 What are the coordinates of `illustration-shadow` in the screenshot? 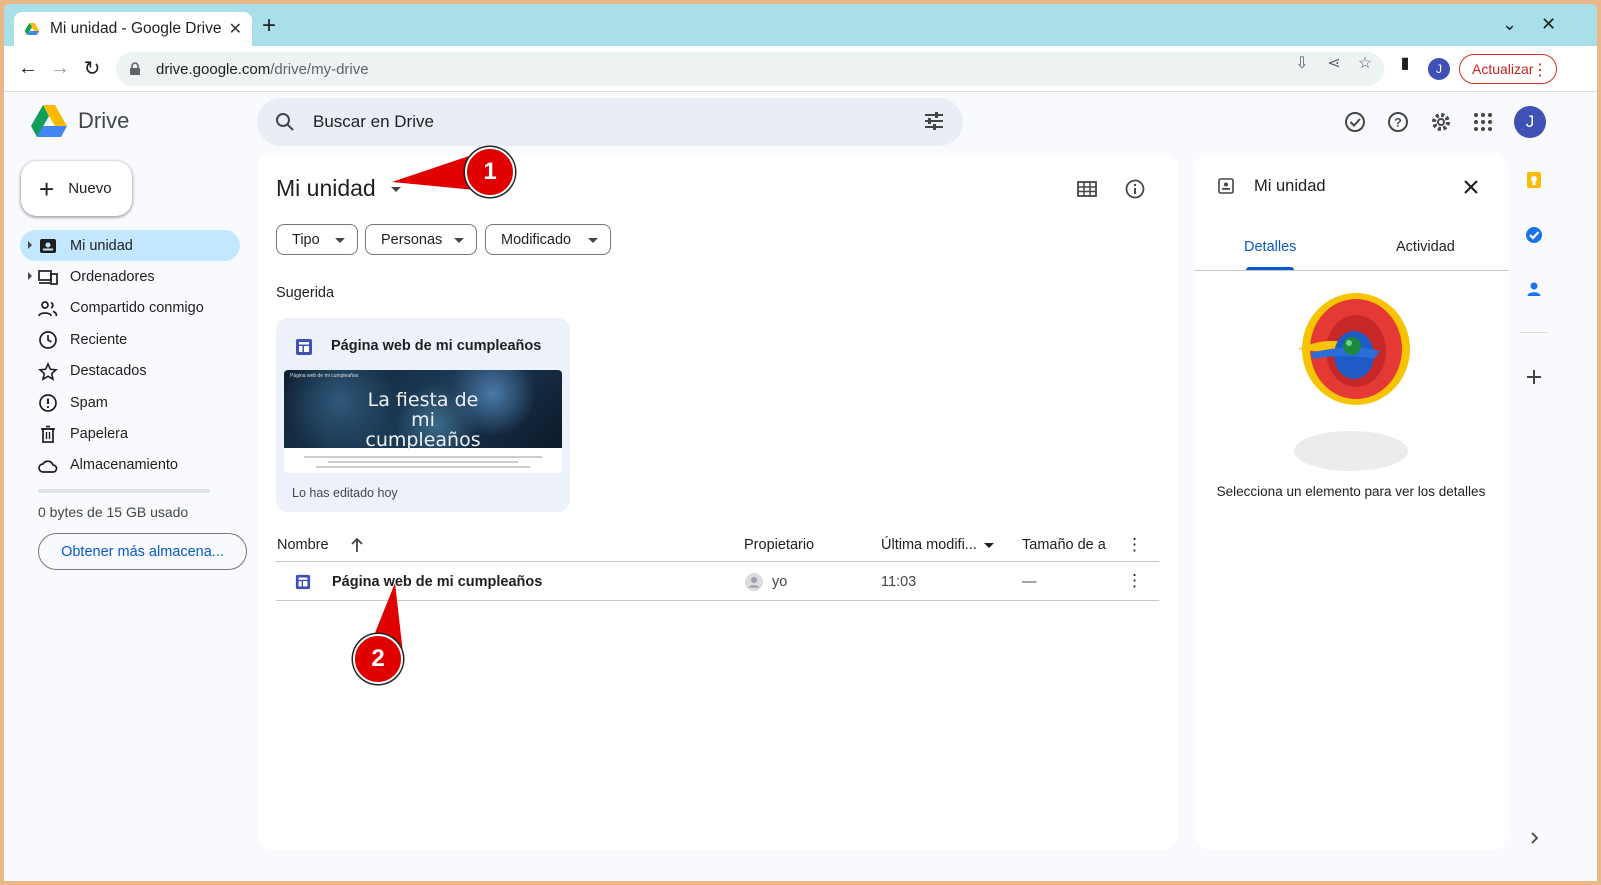 It's located at (1351, 451).